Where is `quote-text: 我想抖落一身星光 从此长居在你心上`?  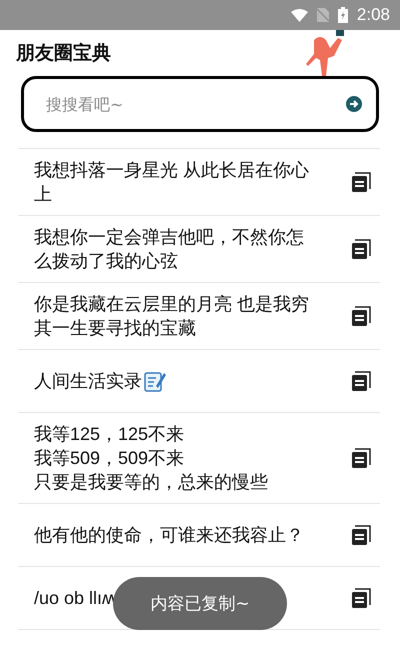
quote-text: 我想抖落一身星光 从此长居在你心上 is located at coordinates (176, 182).